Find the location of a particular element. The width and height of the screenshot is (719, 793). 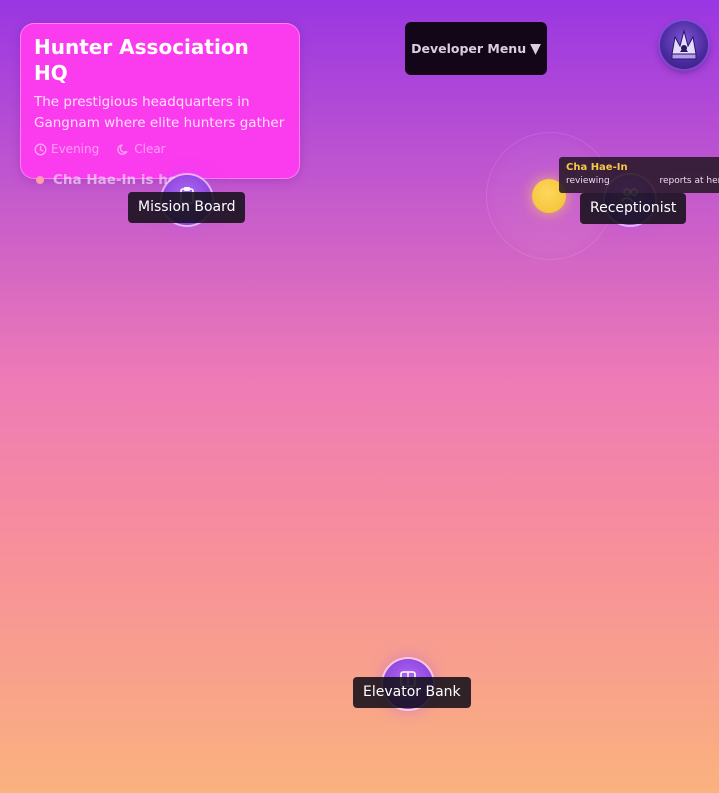

character-activity: reviewing reports at her de is located at coordinates (642, 181).